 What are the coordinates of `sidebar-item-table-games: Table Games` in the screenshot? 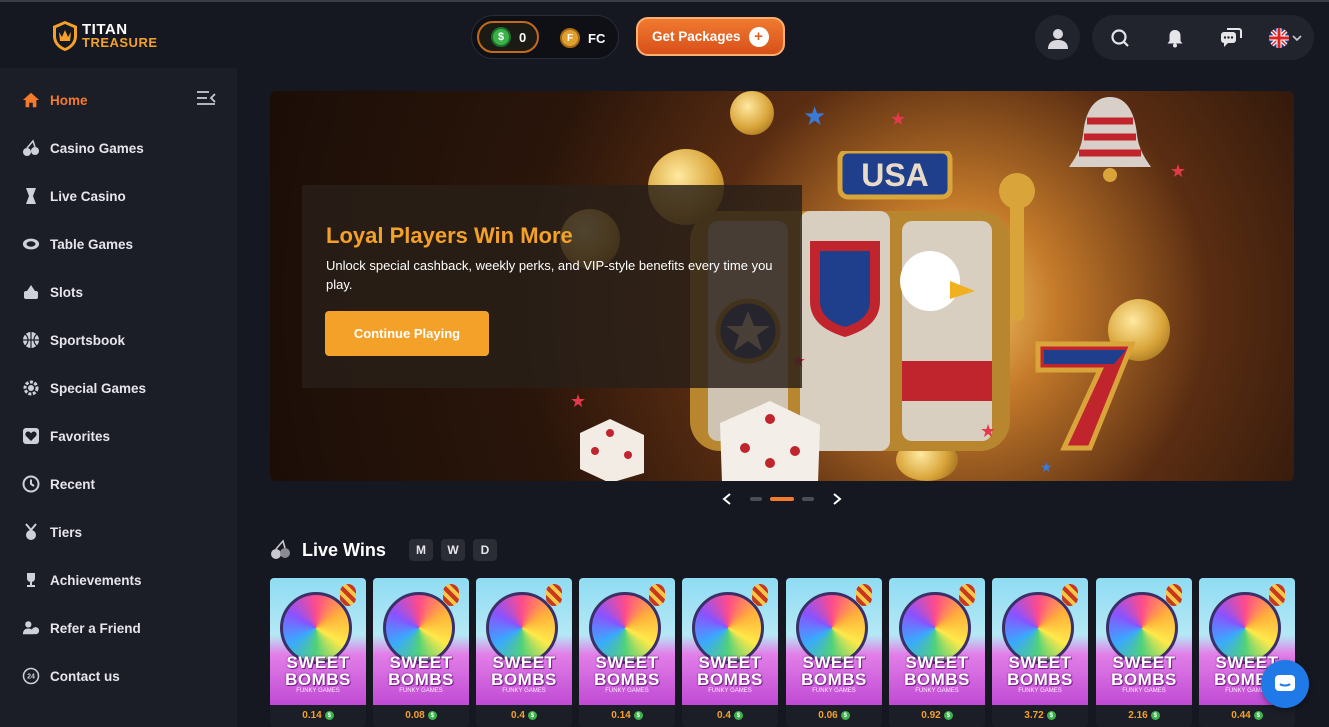 It's located at (77, 244).